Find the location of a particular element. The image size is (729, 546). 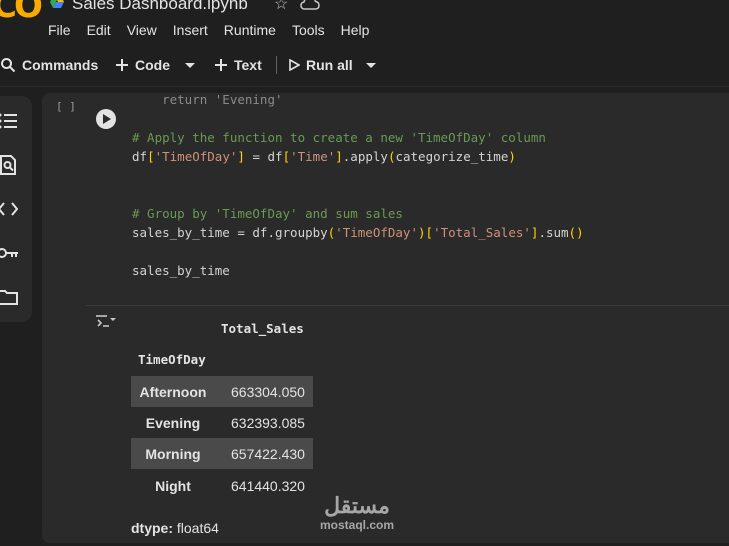

code-token: 'Total_Sales' is located at coordinates (482, 232).